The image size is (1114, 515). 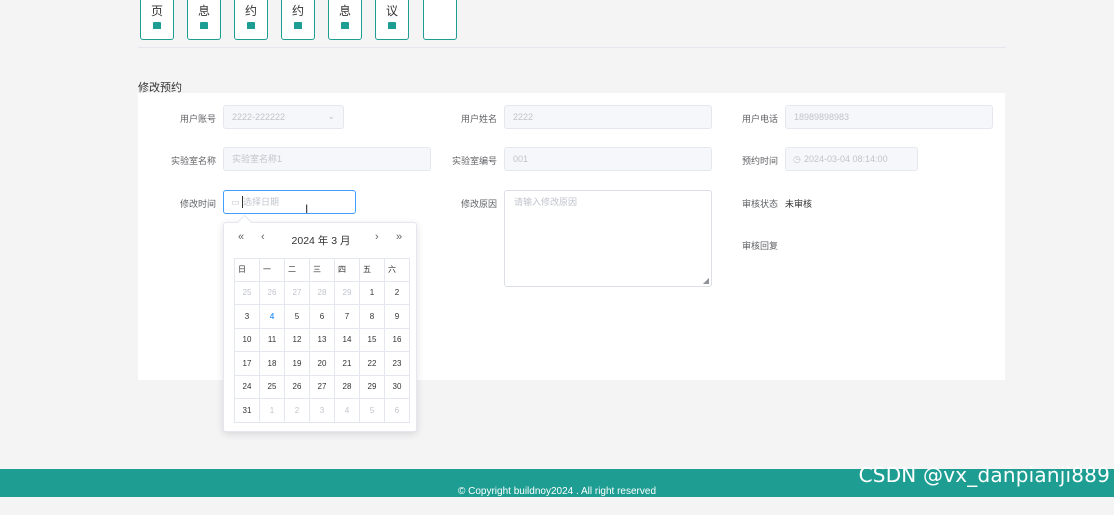 What do you see at coordinates (372, 316) in the screenshot?
I see `day-cell: 8` at bounding box center [372, 316].